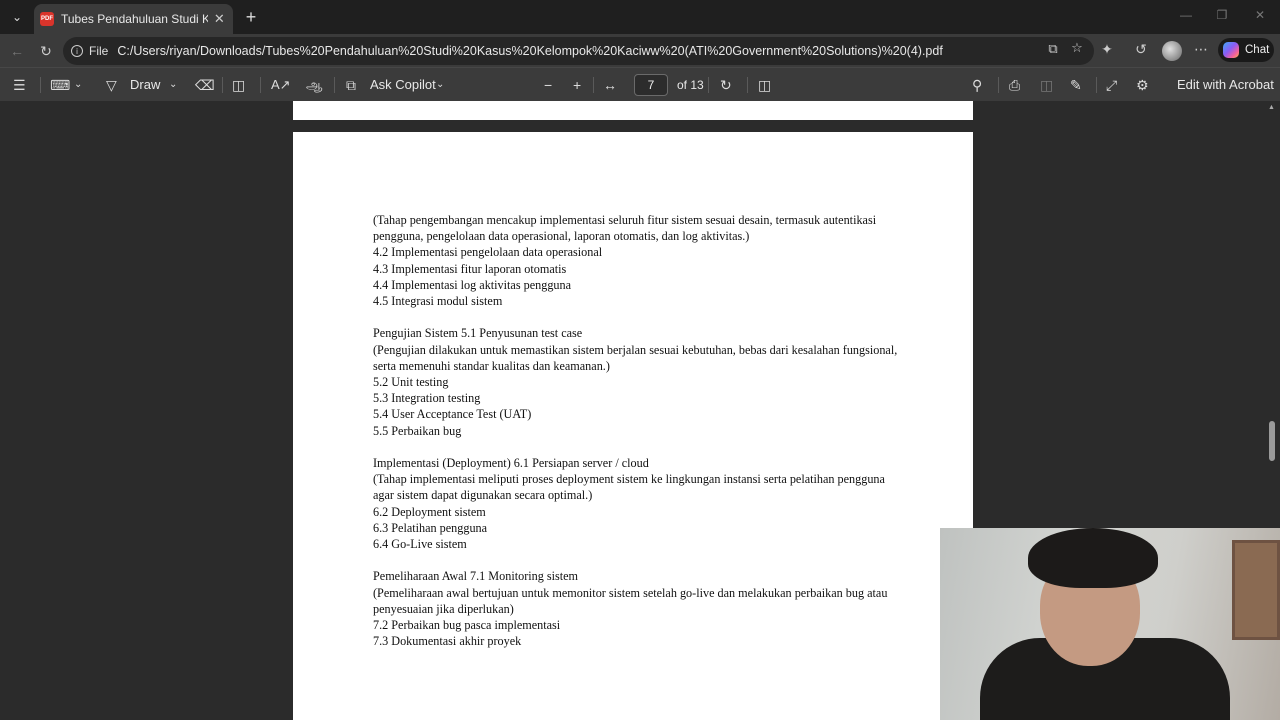 This screenshot has height=720, width=1280. I want to click on refresh-icon: ↻, so click(46, 51).